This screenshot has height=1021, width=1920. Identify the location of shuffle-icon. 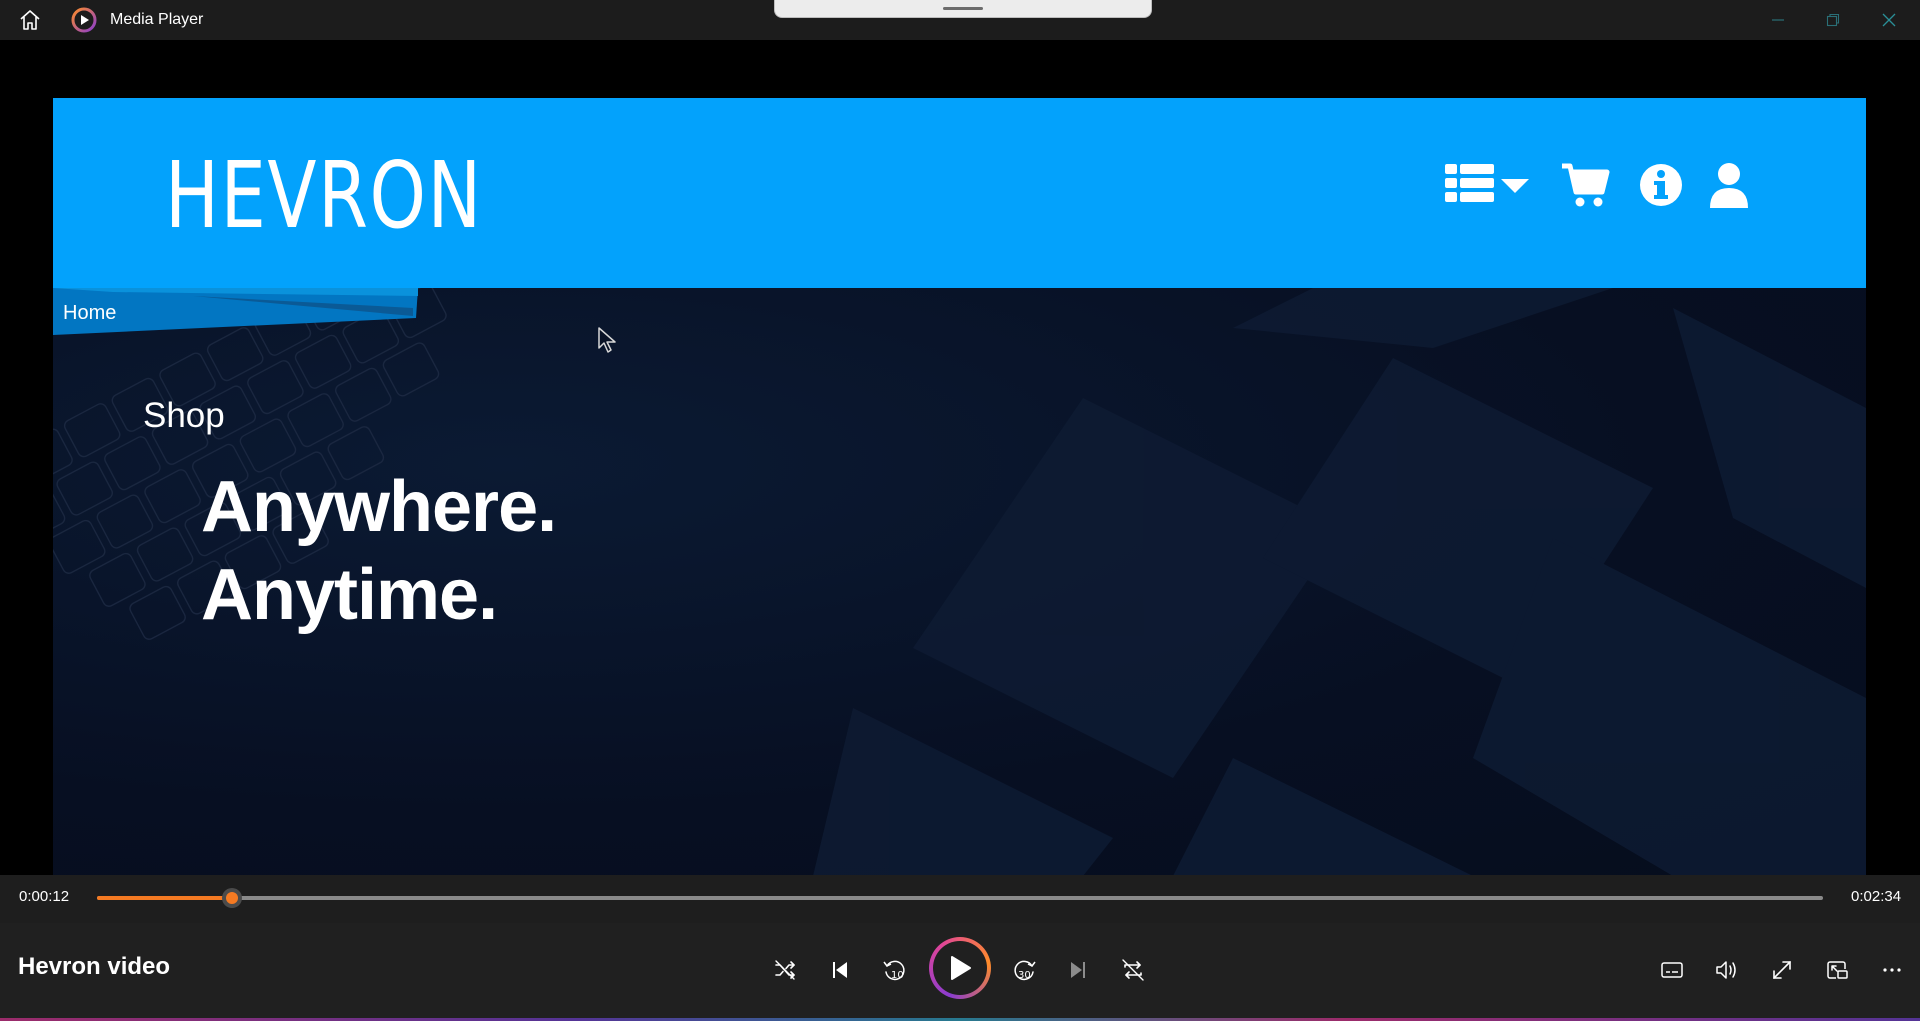
(785, 970).